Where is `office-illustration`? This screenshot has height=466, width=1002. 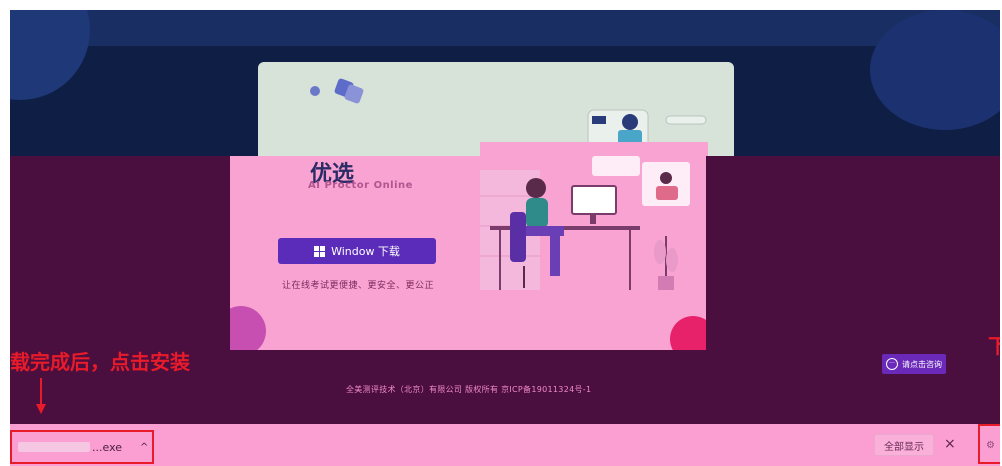 office-illustration is located at coordinates (585, 223).